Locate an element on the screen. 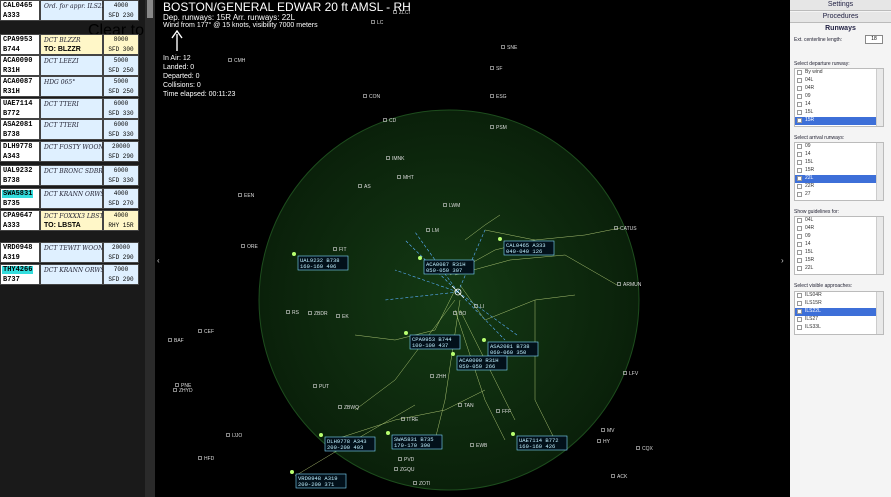 This screenshot has height=497, width=891. approaches-list: ILS04R ILS15R ✓ ILS22L ILS27 ILS33L is located at coordinates (839, 313).